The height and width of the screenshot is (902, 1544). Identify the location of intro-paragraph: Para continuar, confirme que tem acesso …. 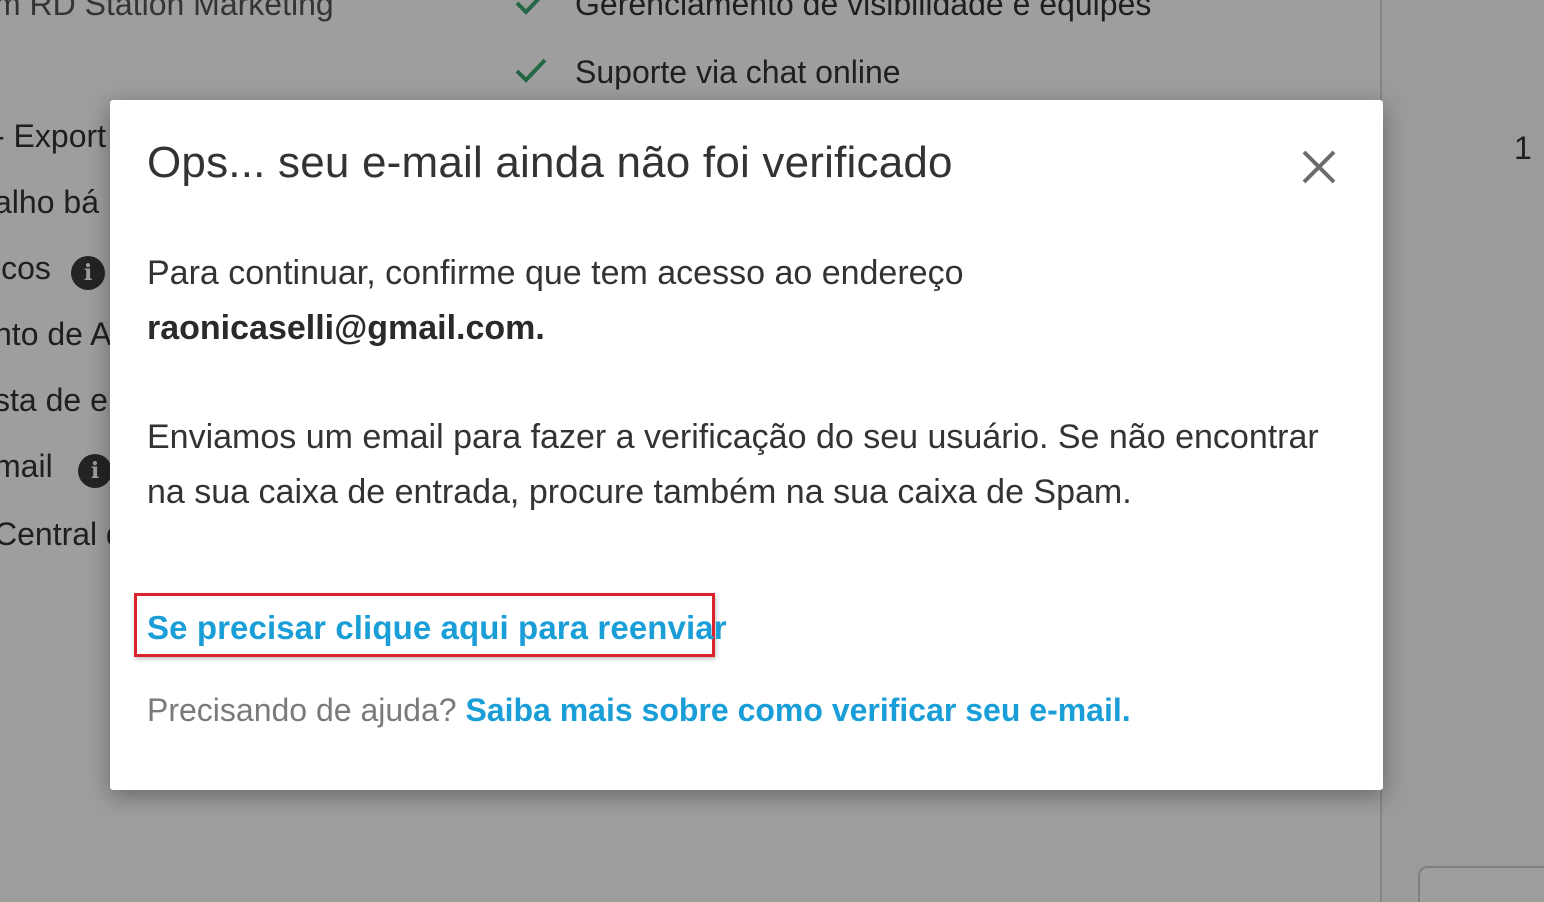
(737, 301).